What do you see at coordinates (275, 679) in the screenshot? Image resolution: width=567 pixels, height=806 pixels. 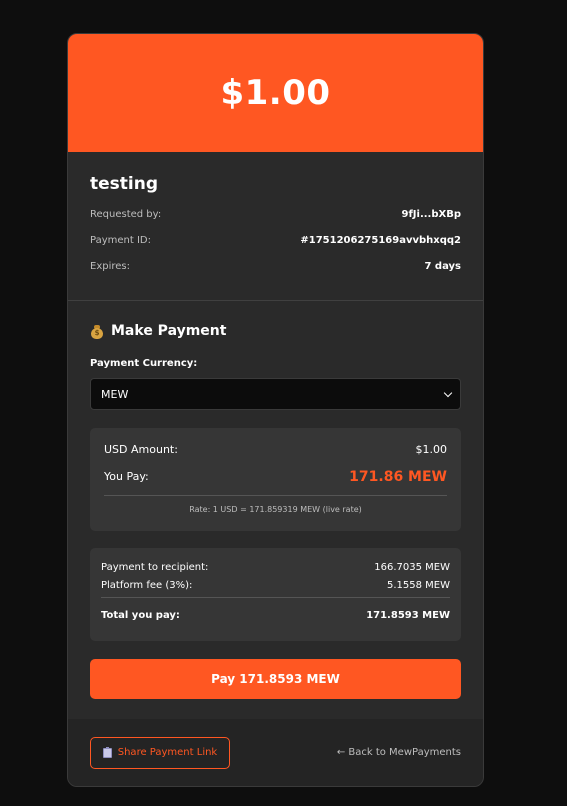 I see `pay-button: Pay 171.8593 MEW` at bounding box center [275, 679].